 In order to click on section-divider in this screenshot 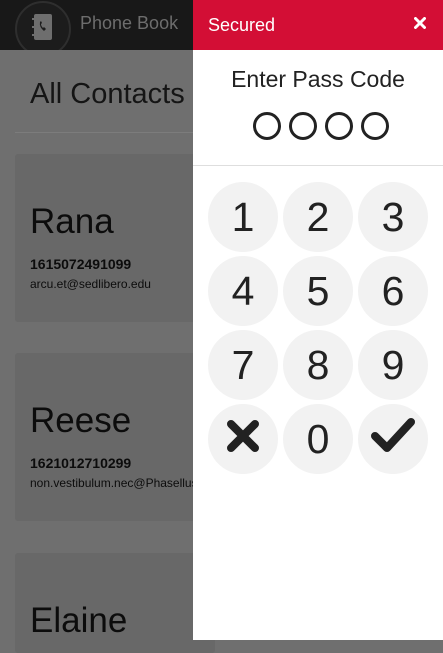, I will do `click(115, 132)`.